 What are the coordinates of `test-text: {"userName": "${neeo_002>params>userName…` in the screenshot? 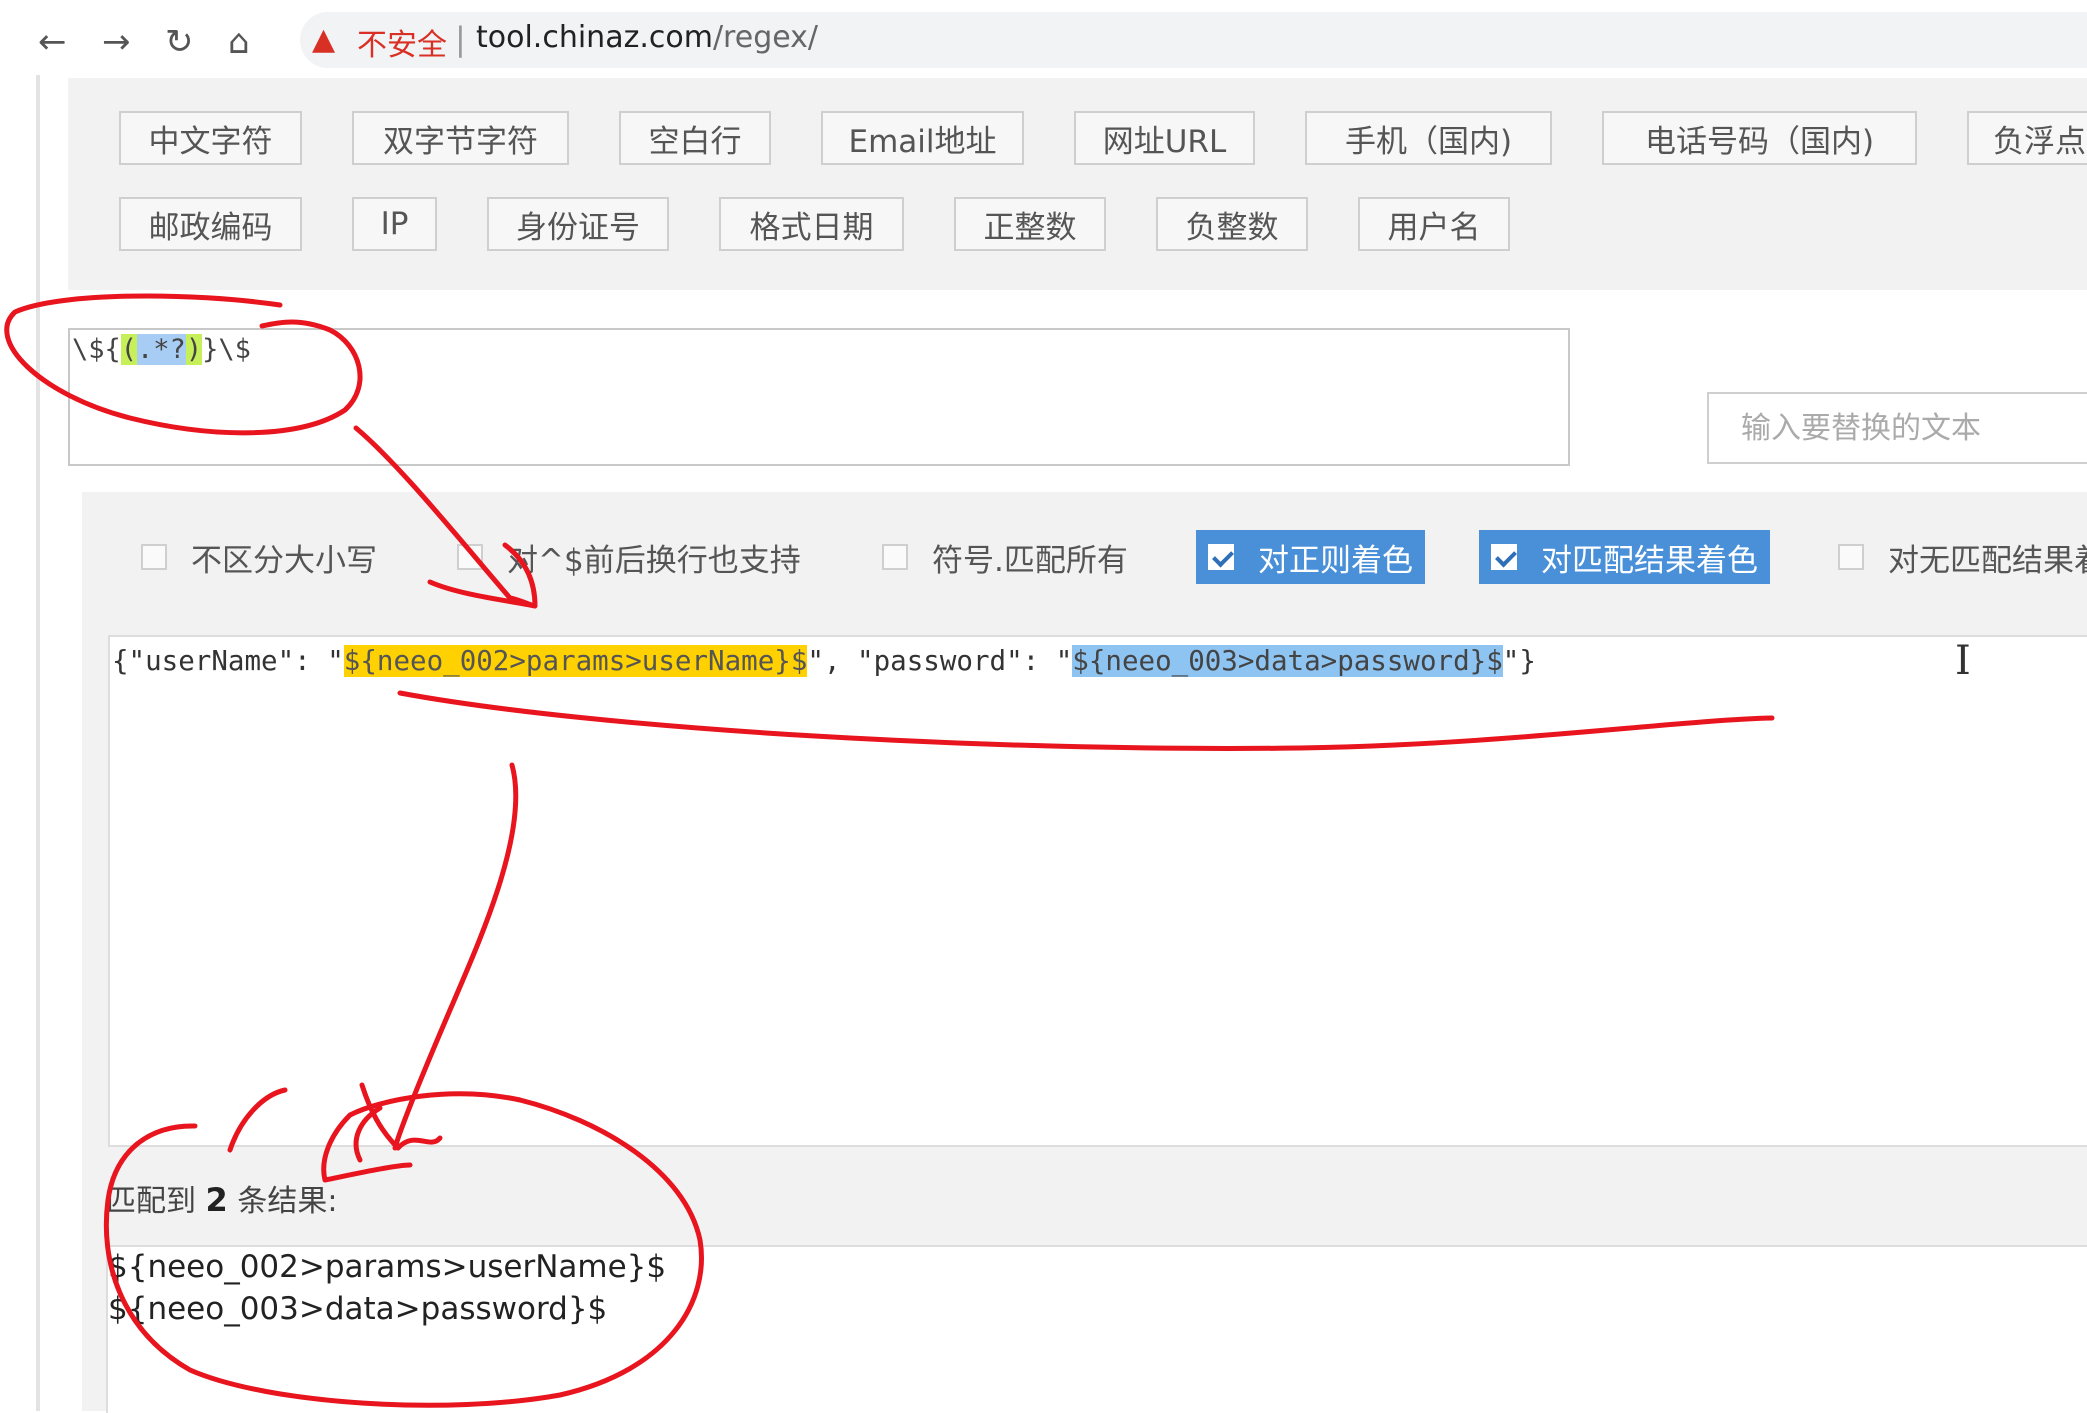 It's located at (824, 661).